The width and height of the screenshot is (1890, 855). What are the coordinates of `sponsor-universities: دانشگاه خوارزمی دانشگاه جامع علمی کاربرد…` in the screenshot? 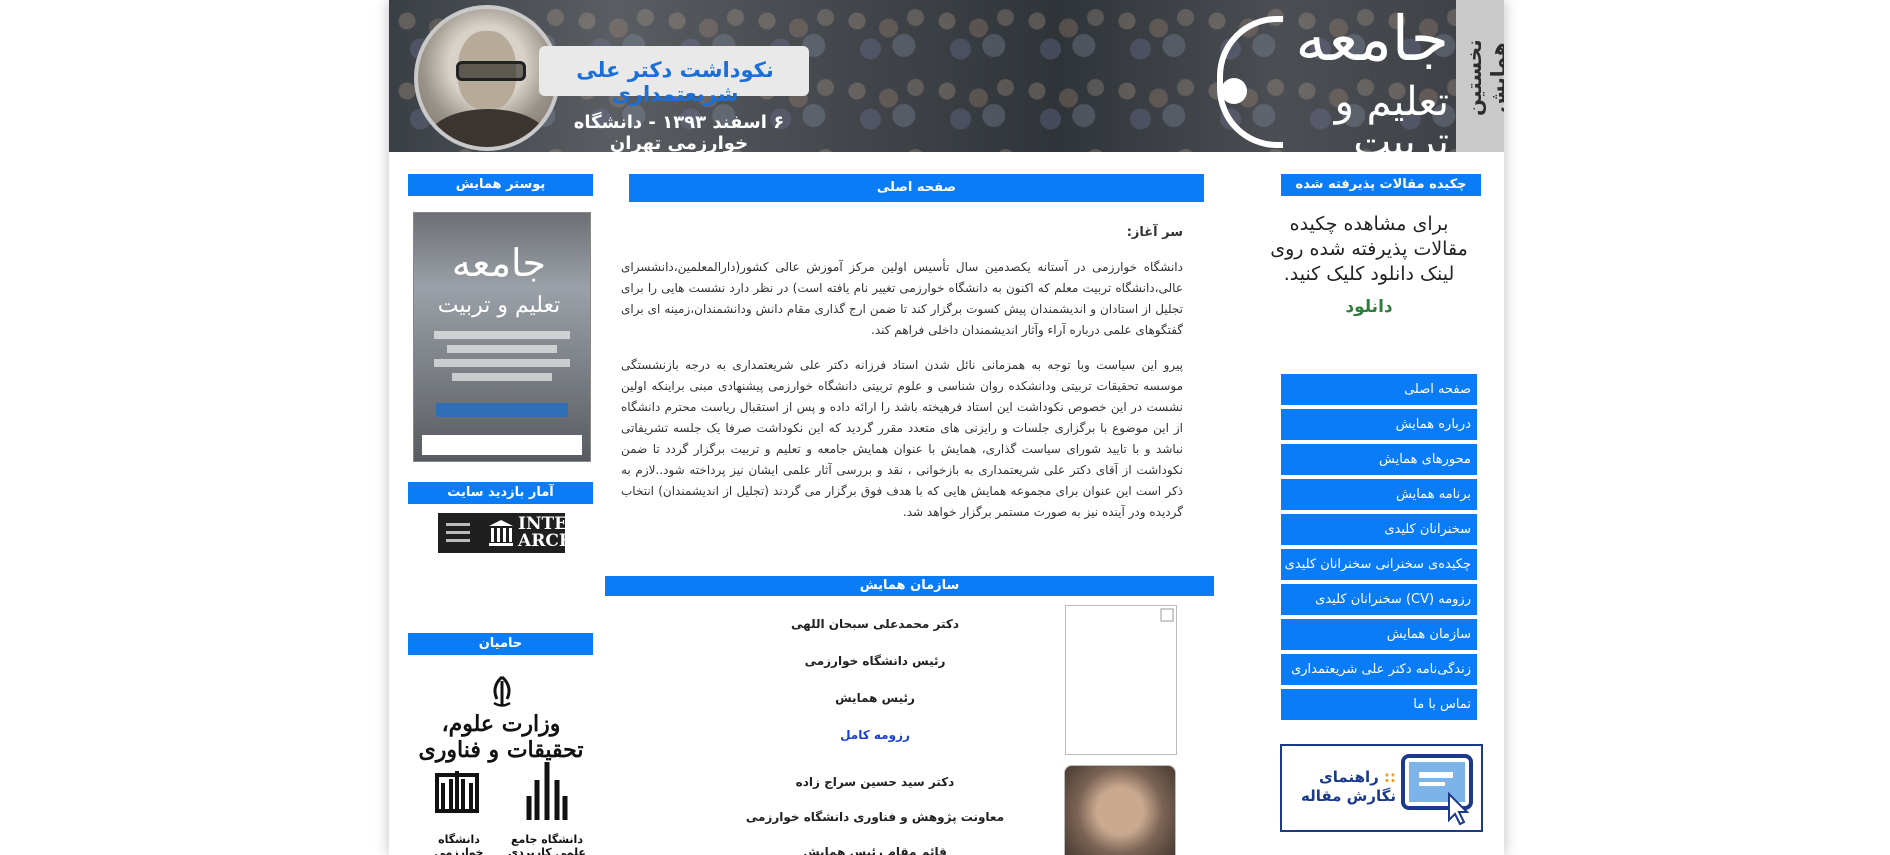 It's located at (504, 807).